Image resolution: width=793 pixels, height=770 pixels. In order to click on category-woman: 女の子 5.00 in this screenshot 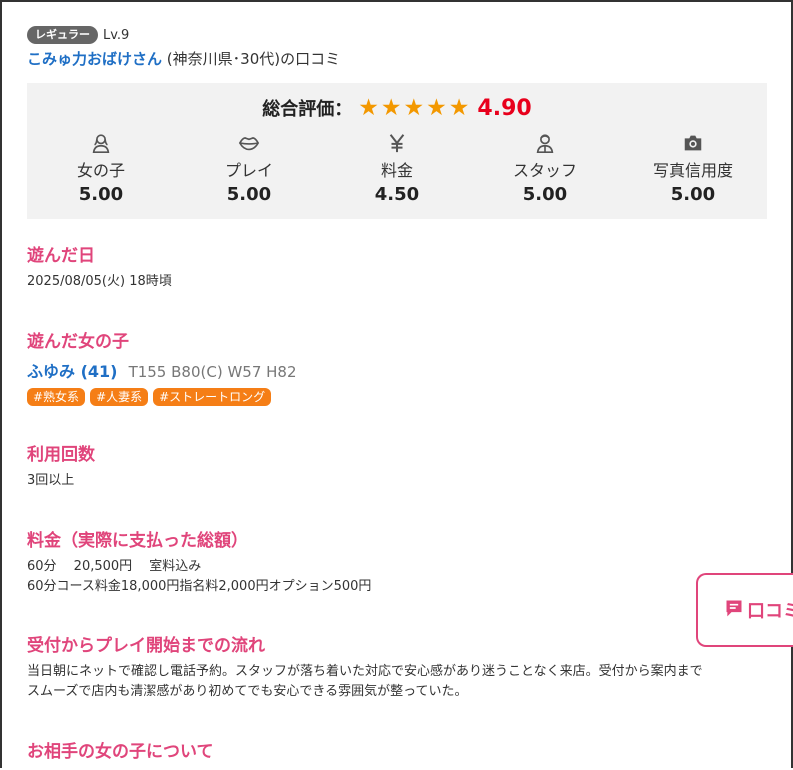, I will do `click(101, 168)`.